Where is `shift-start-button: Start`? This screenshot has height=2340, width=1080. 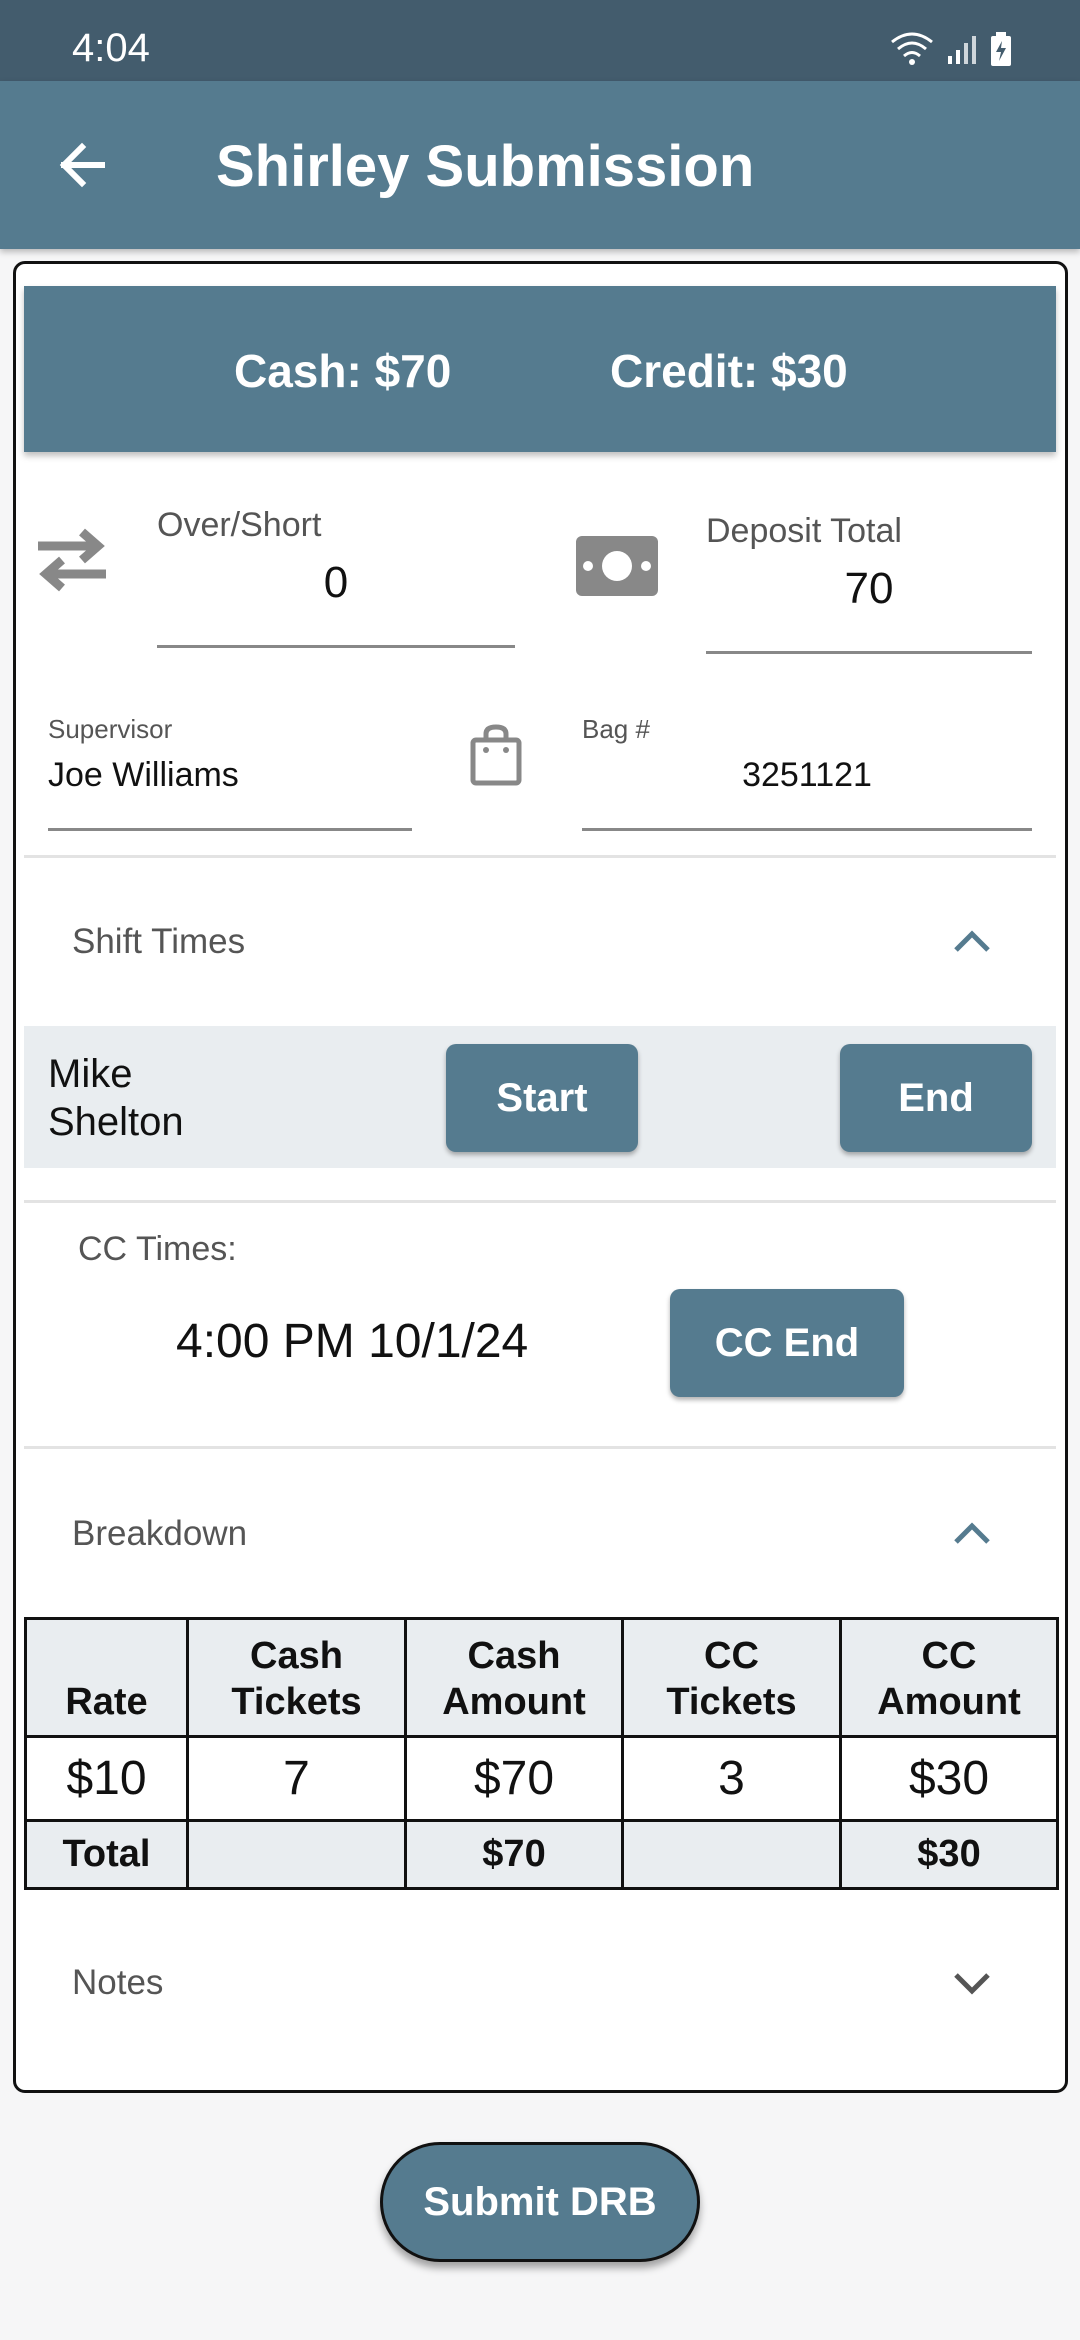
shift-start-button: Start is located at coordinates (542, 1098).